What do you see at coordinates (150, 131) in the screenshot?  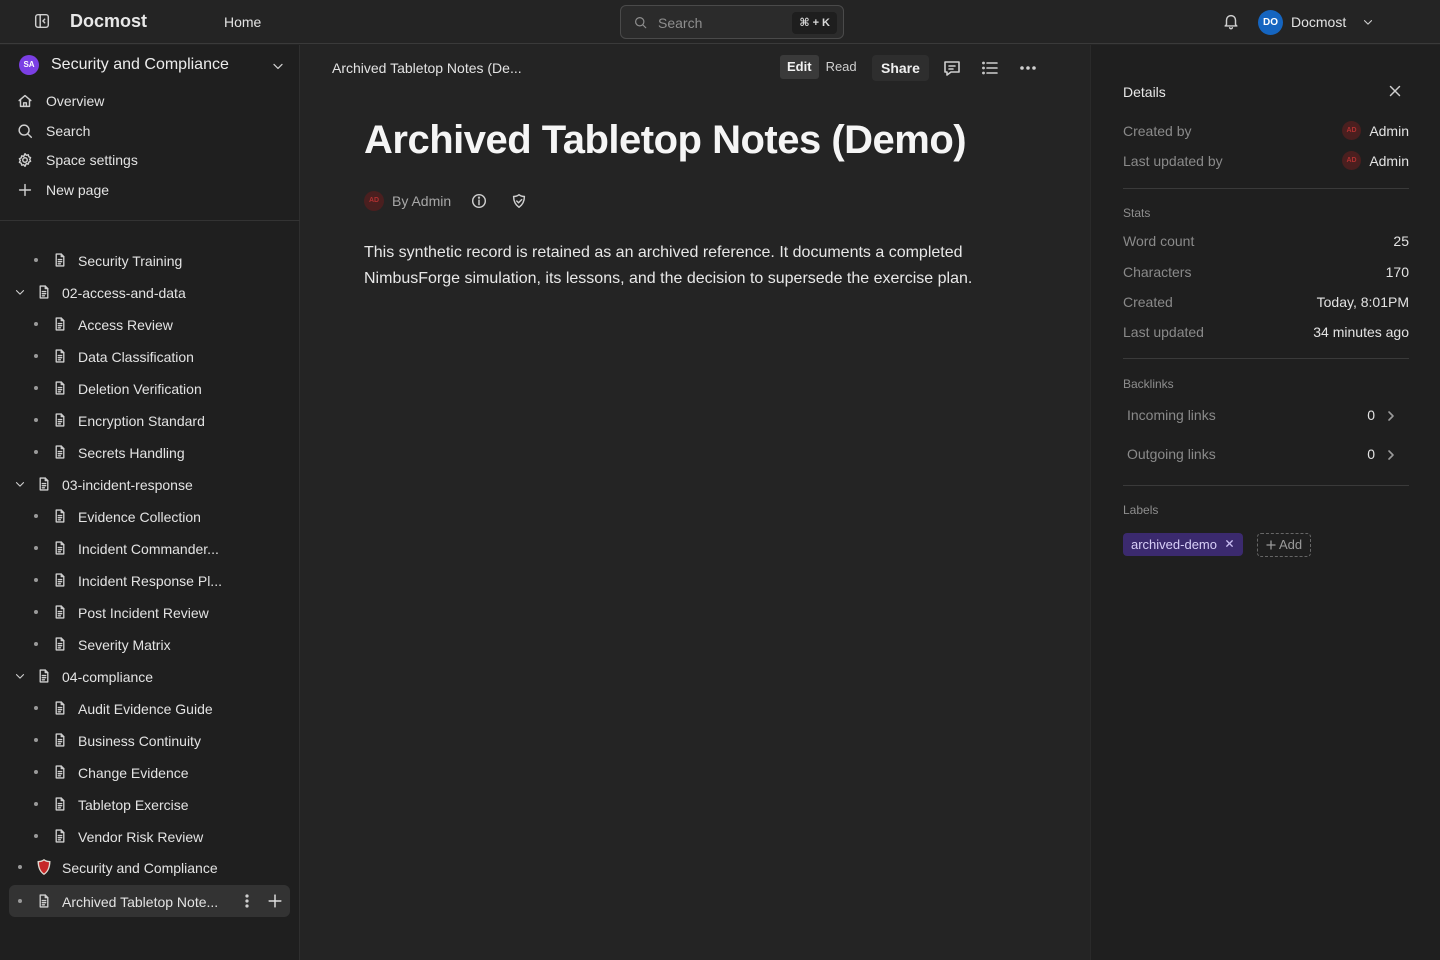 I see `sidebar-item-search: Search` at bounding box center [150, 131].